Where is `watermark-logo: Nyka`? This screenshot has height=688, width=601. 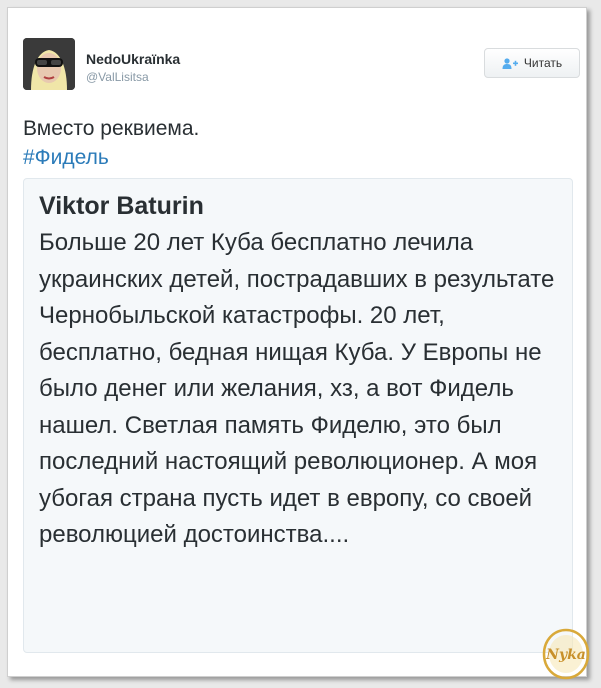
watermark-logo: Nyka is located at coordinates (566, 654).